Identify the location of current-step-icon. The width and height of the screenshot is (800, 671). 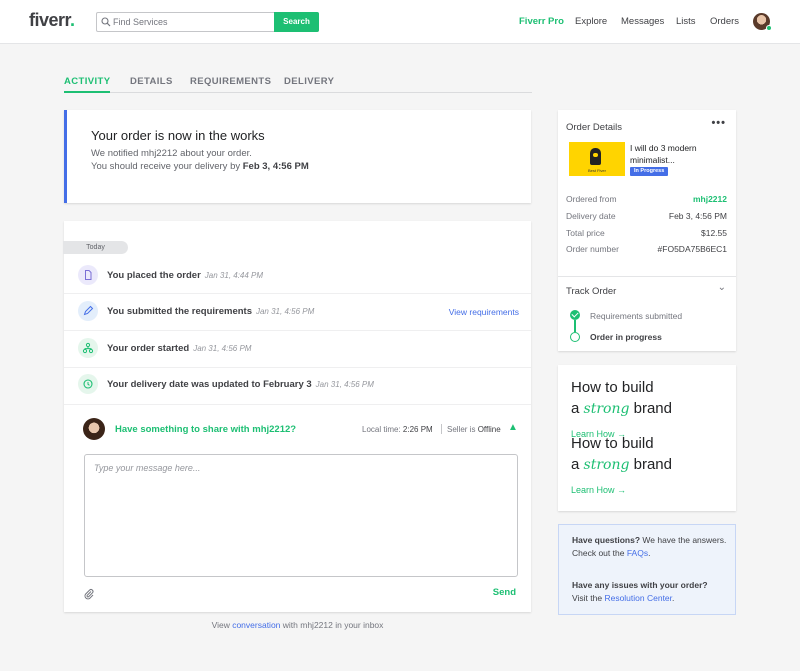
(575, 337).